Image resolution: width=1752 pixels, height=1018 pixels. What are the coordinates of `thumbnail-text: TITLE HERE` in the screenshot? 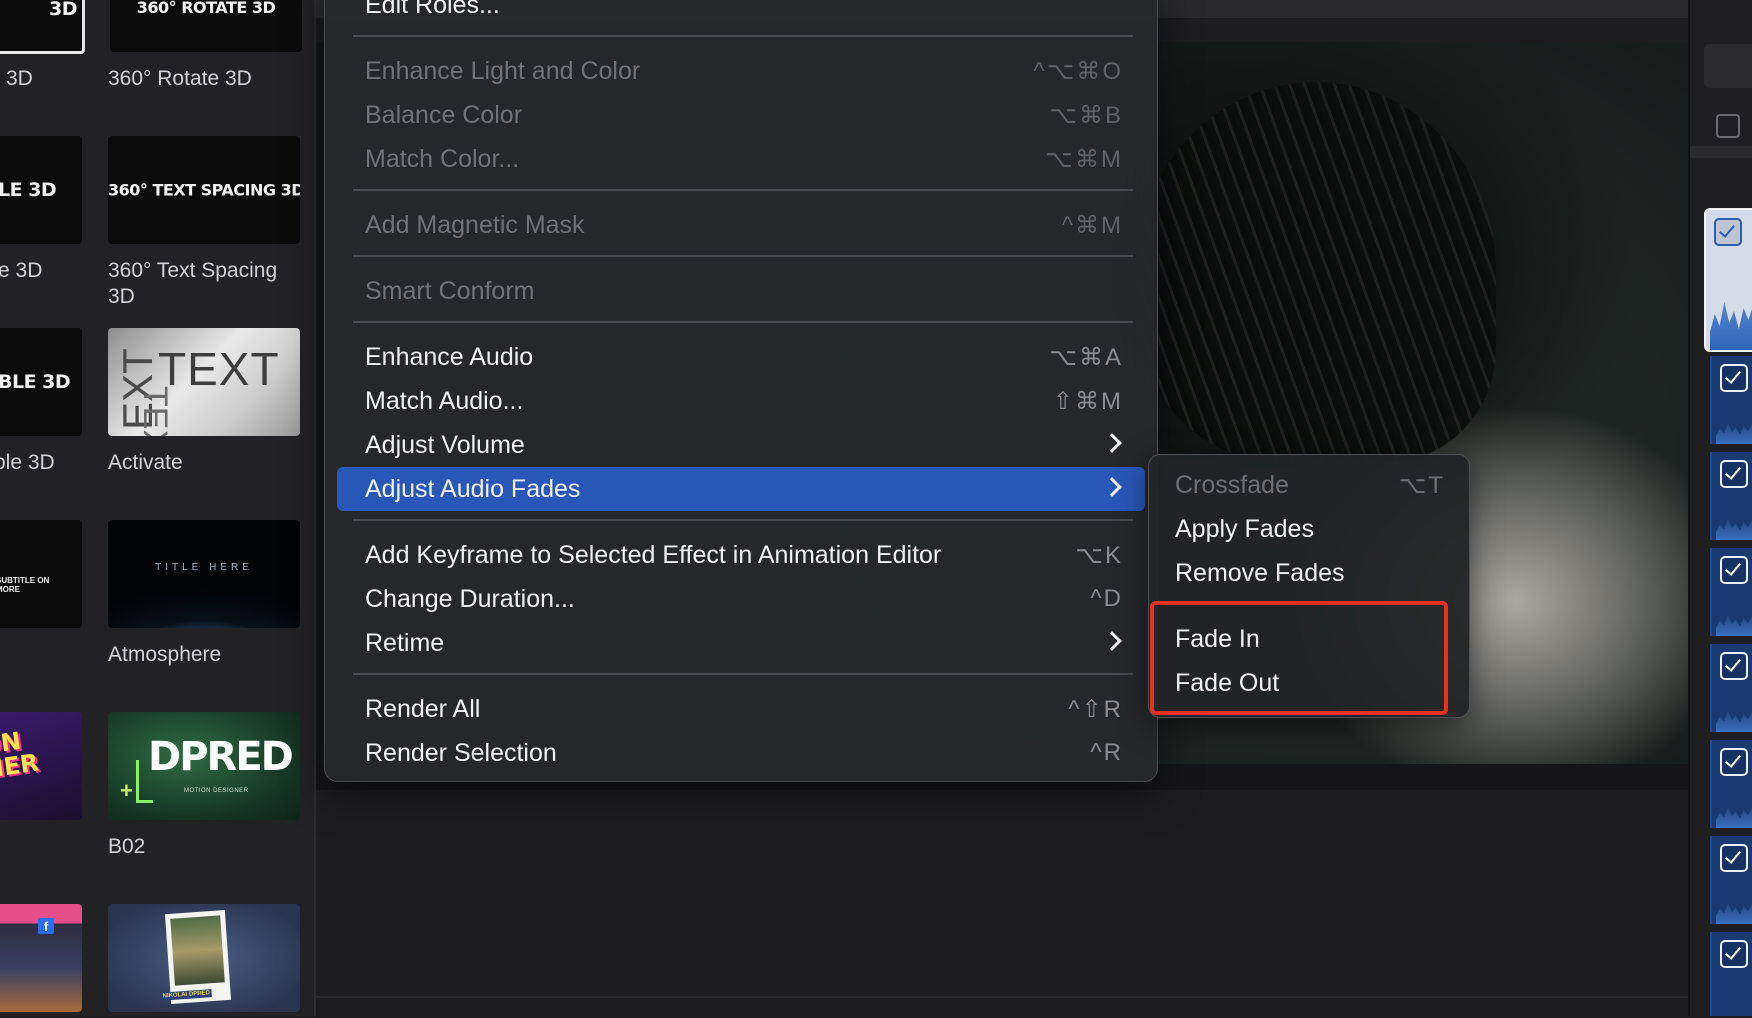 It's located at (204, 567).